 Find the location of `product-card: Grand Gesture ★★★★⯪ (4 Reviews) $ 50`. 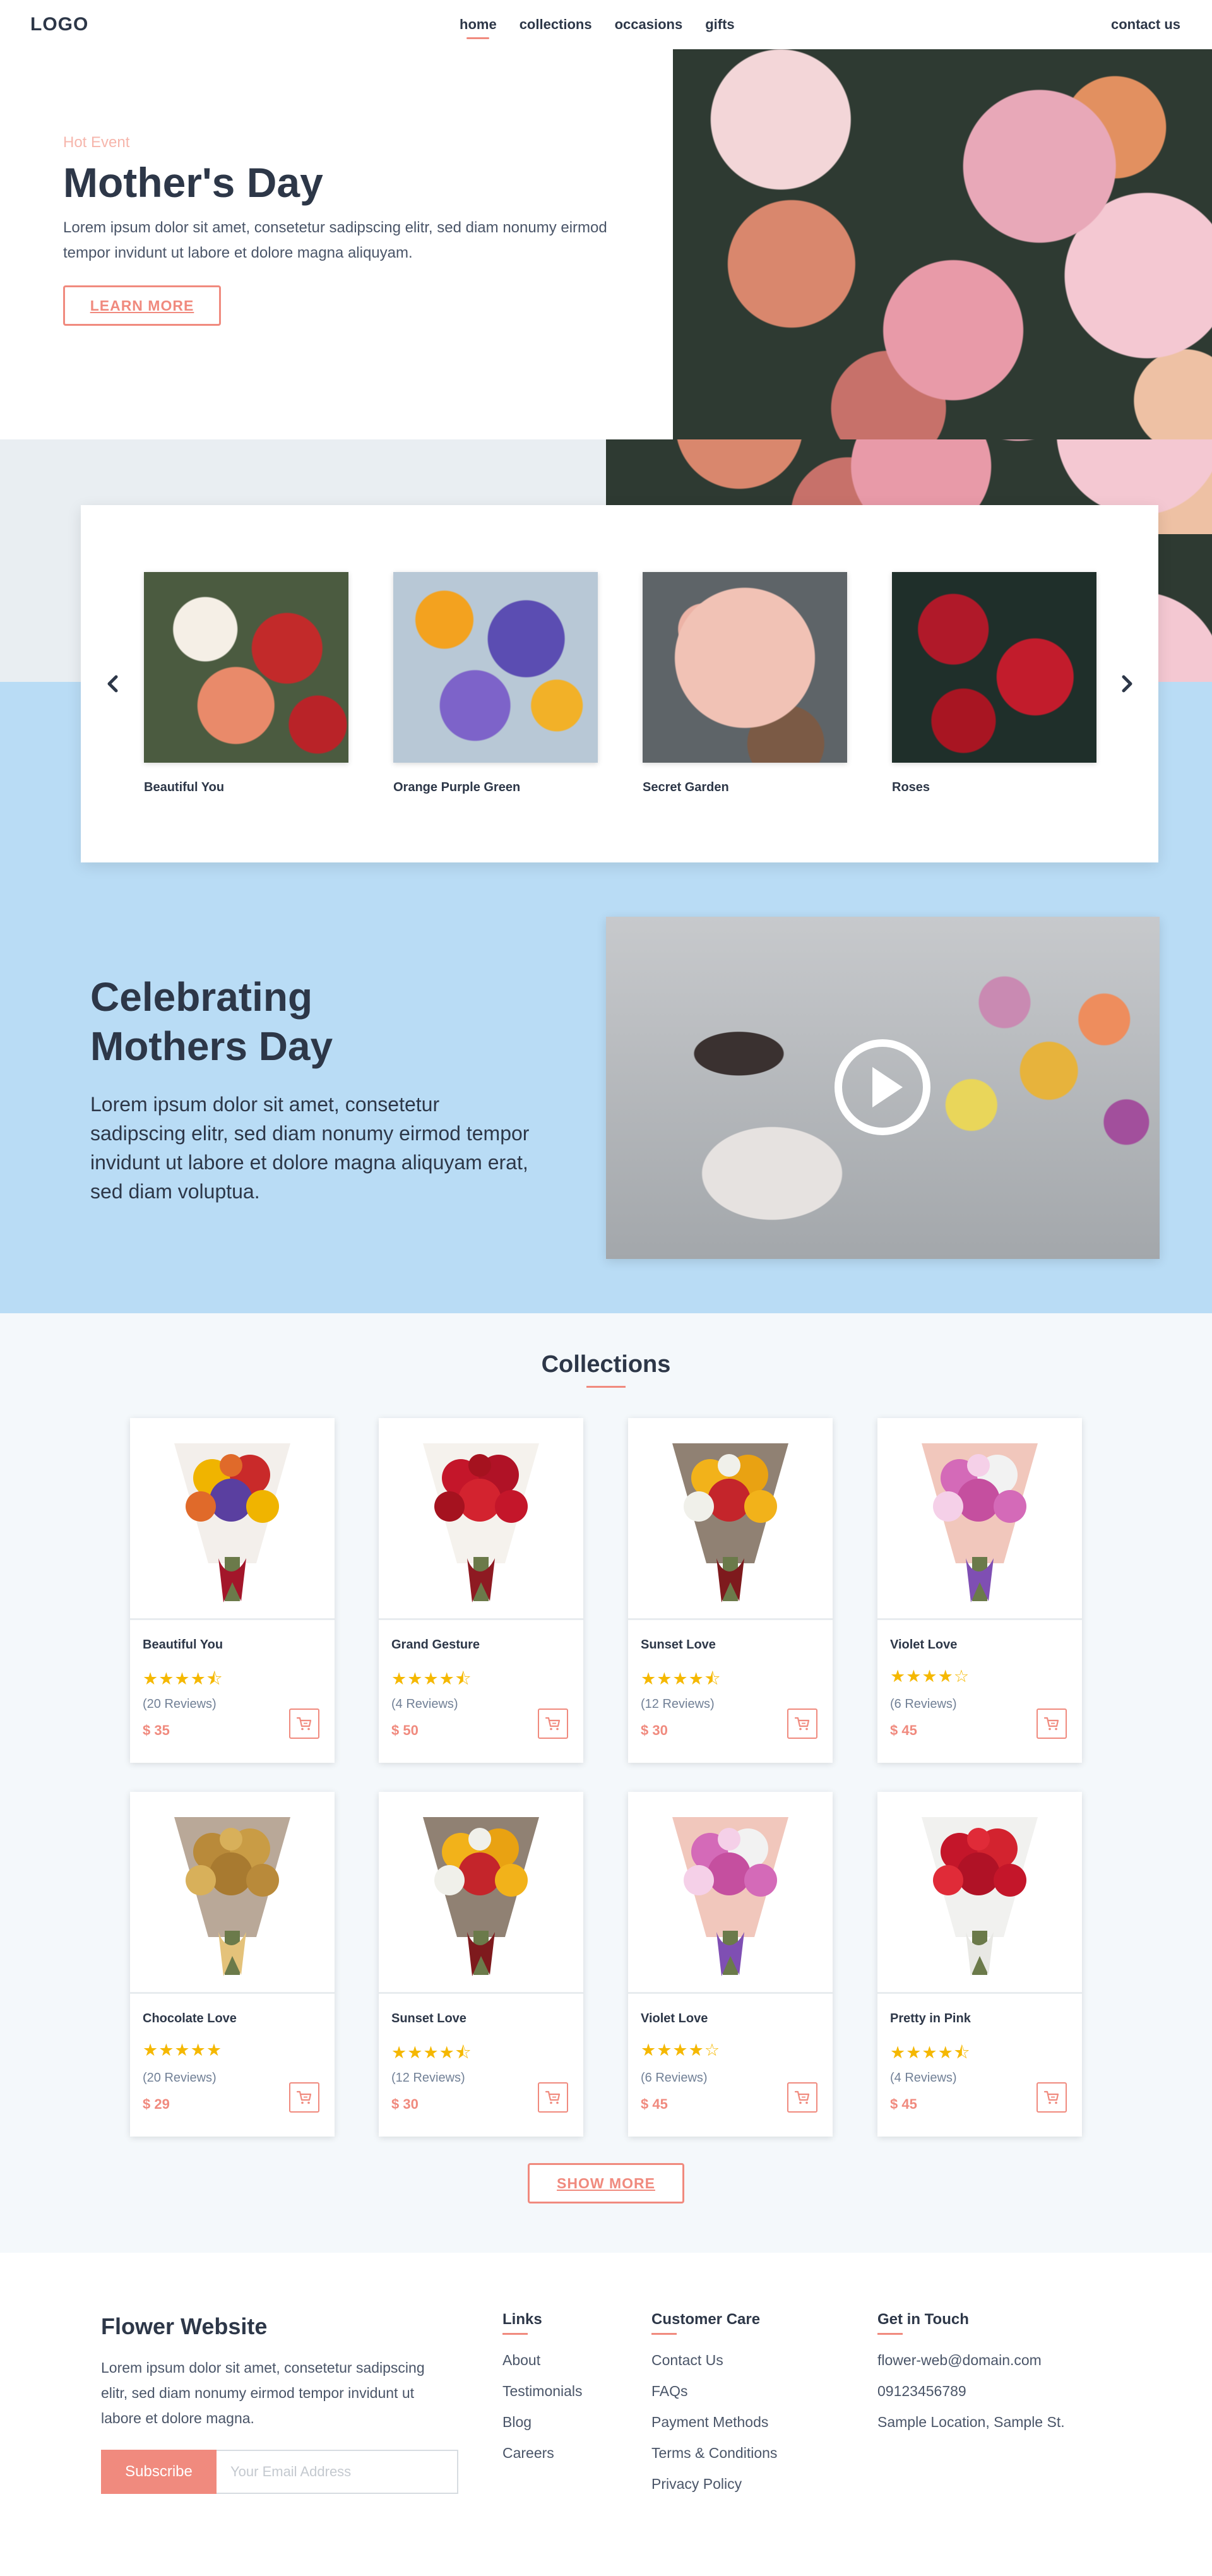

product-card: Grand Gesture ★★★★⯪ (4 Reviews) $ 50 is located at coordinates (481, 1590).